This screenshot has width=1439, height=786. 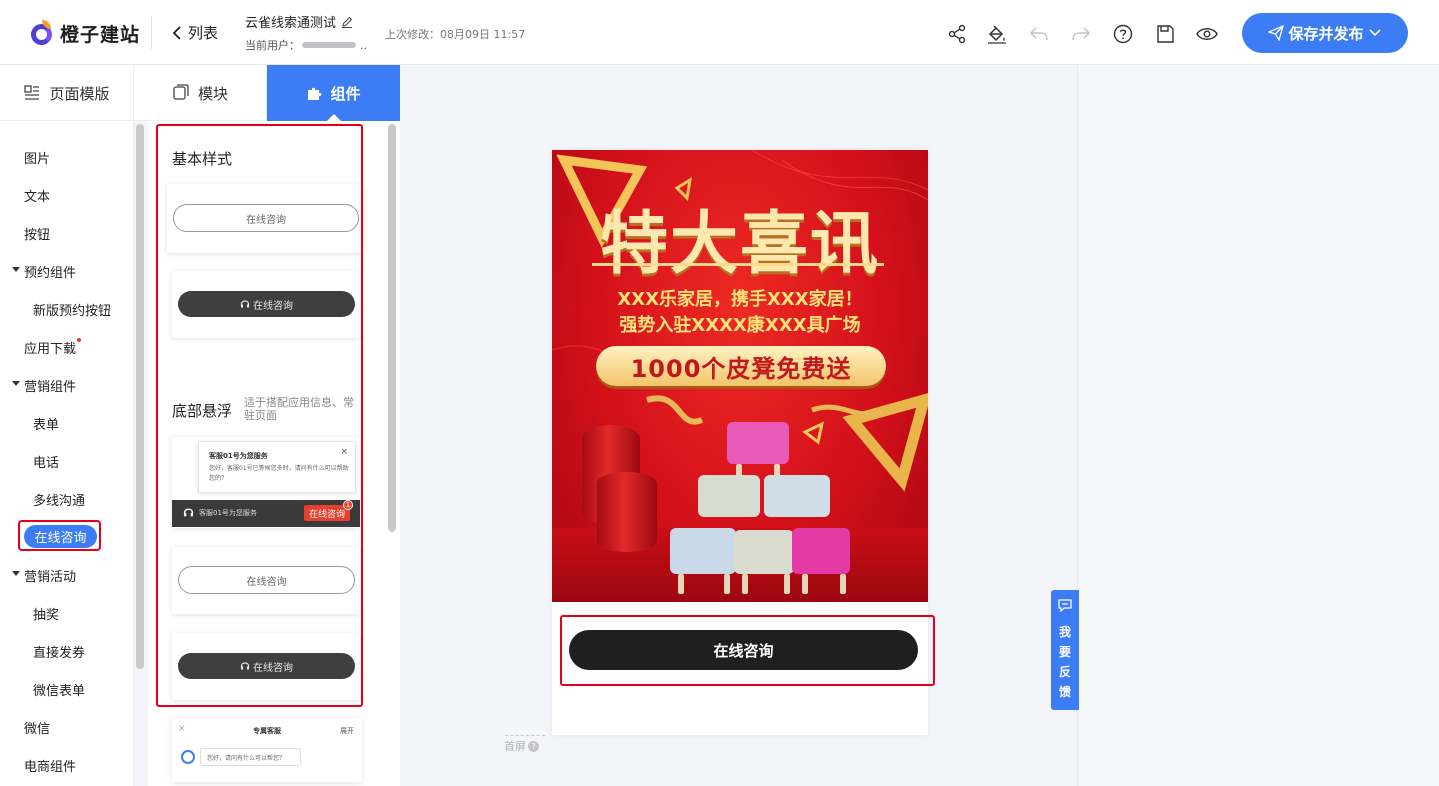 What do you see at coordinates (515, 746) in the screenshot?
I see `first-screen-label: 首屏` at bounding box center [515, 746].